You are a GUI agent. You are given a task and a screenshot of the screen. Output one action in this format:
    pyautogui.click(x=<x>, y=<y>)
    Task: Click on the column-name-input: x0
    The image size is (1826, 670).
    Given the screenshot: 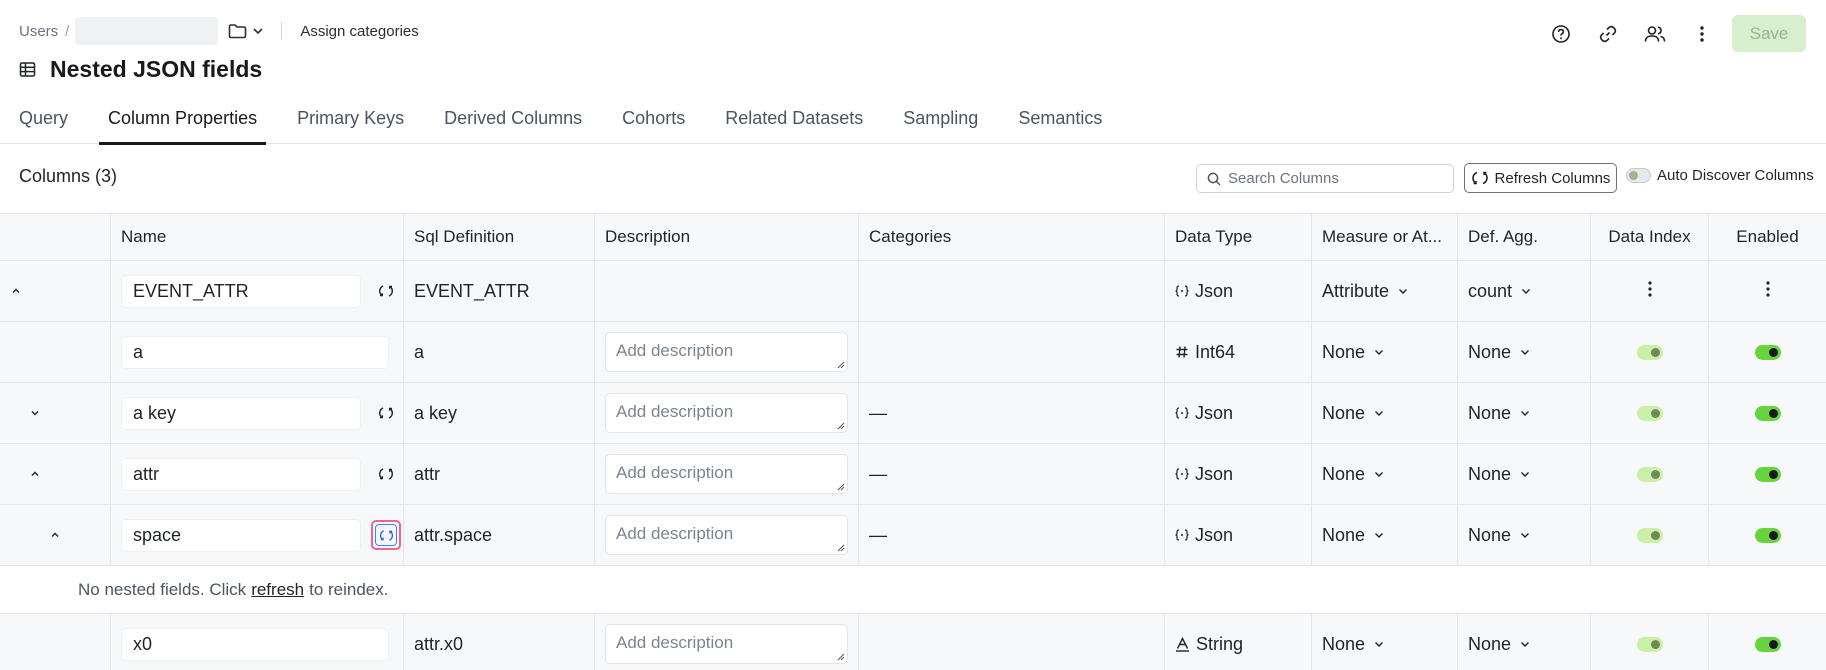 What is the action you would take?
    pyautogui.click(x=255, y=644)
    